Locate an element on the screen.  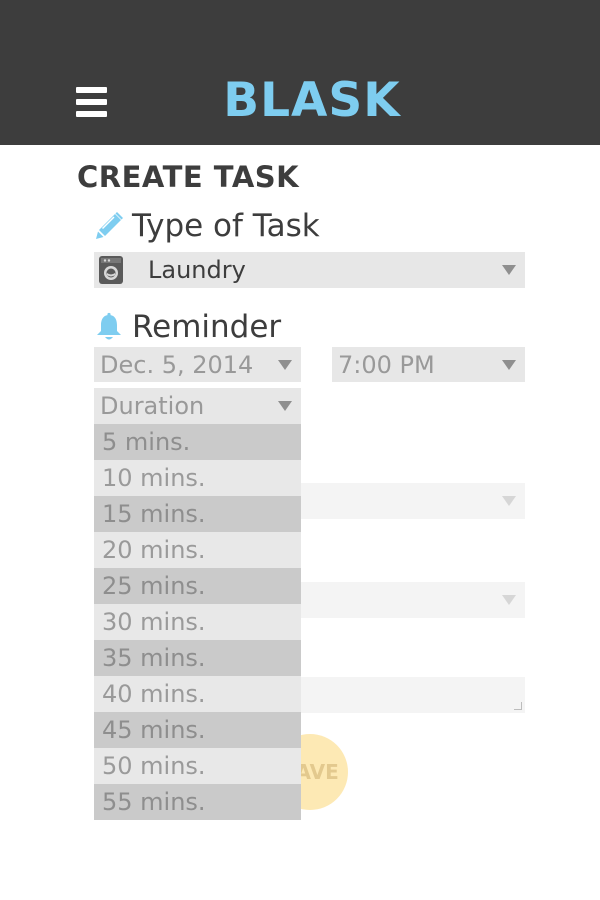
resize-grip-icon is located at coordinates (518, 706).